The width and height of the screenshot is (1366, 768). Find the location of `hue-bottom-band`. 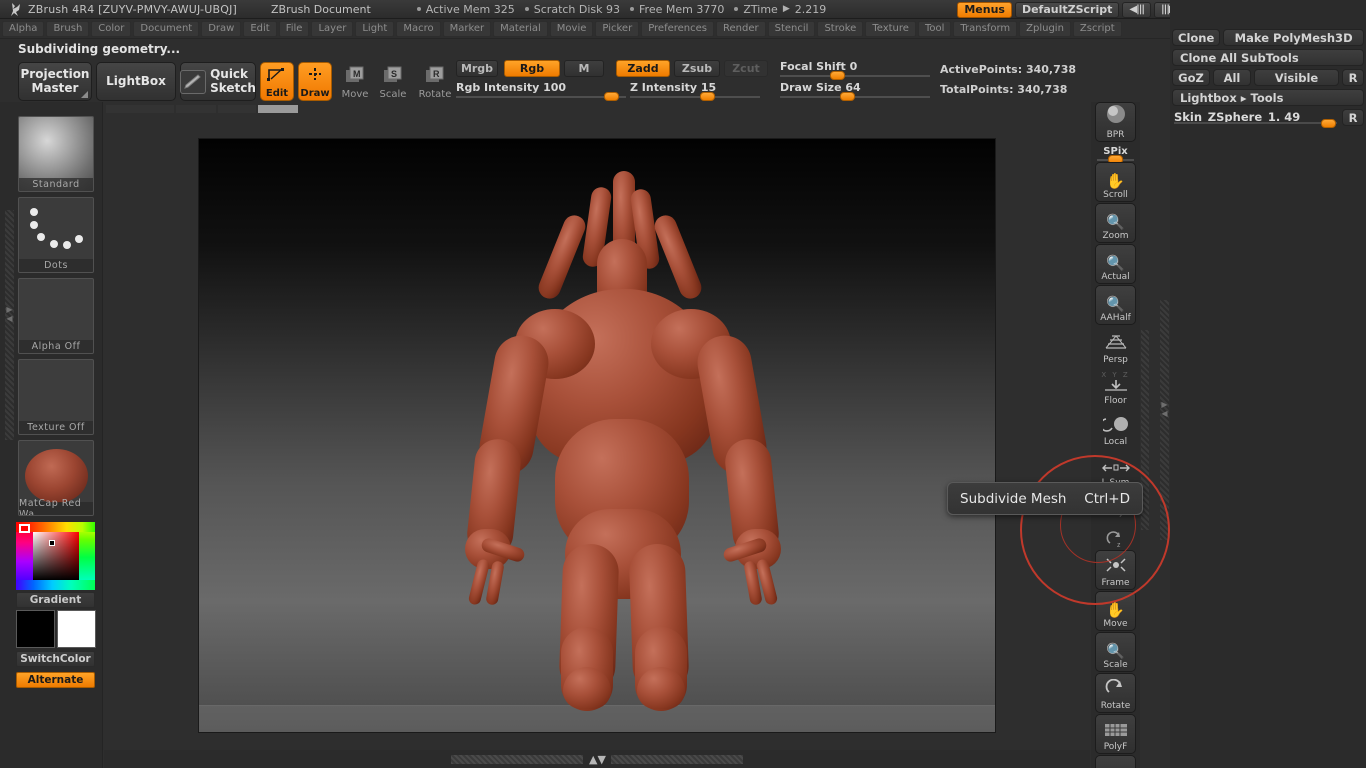

hue-bottom-band is located at coordinates (55, 585).